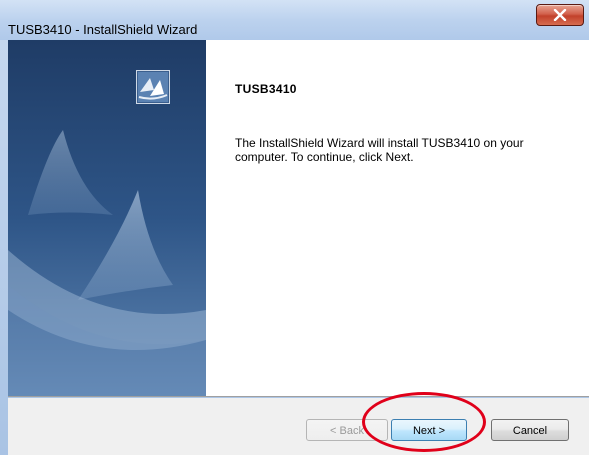 Image resolution: width=589 pixels, height=455 pixels. What do you see at coordinates (530, 430) in the screenshot?
I see `cancel-button: Cancel` at bounding box center [530, 430].